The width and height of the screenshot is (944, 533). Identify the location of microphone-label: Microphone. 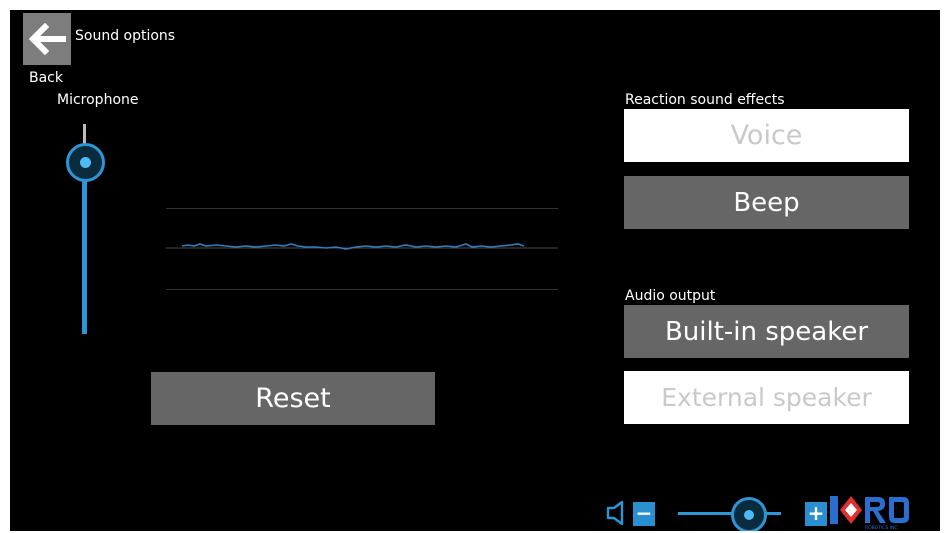
(98, 100).